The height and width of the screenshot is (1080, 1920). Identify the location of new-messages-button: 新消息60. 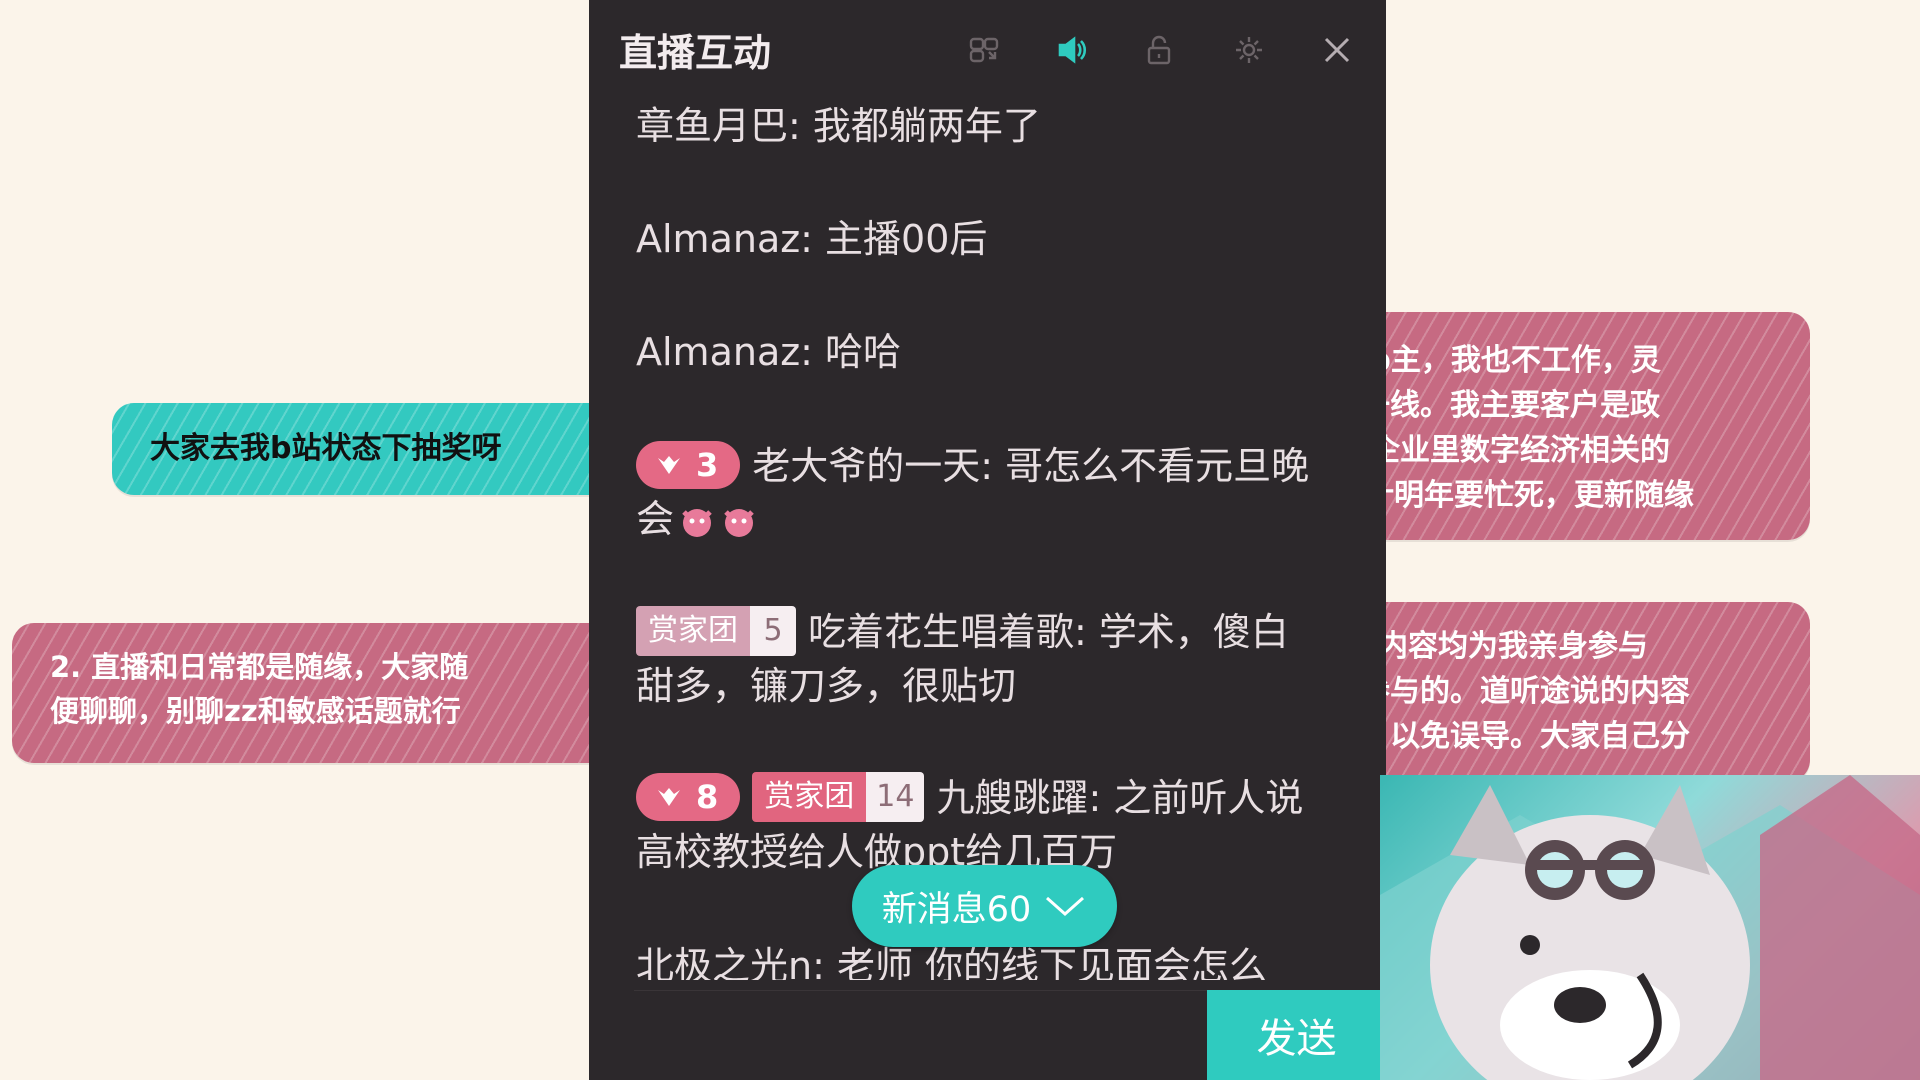
(984, 906).